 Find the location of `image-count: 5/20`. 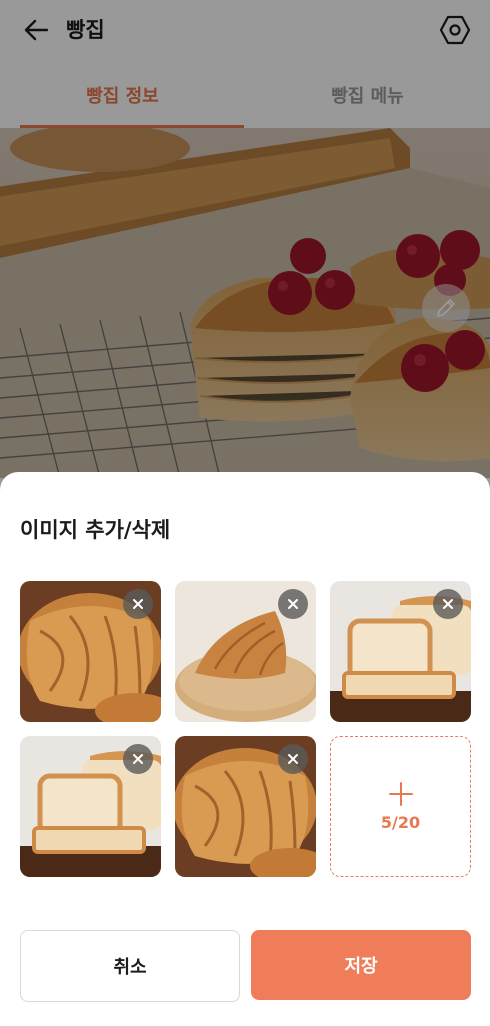

image-count: 5/20 is located at coordinates (400, 822).